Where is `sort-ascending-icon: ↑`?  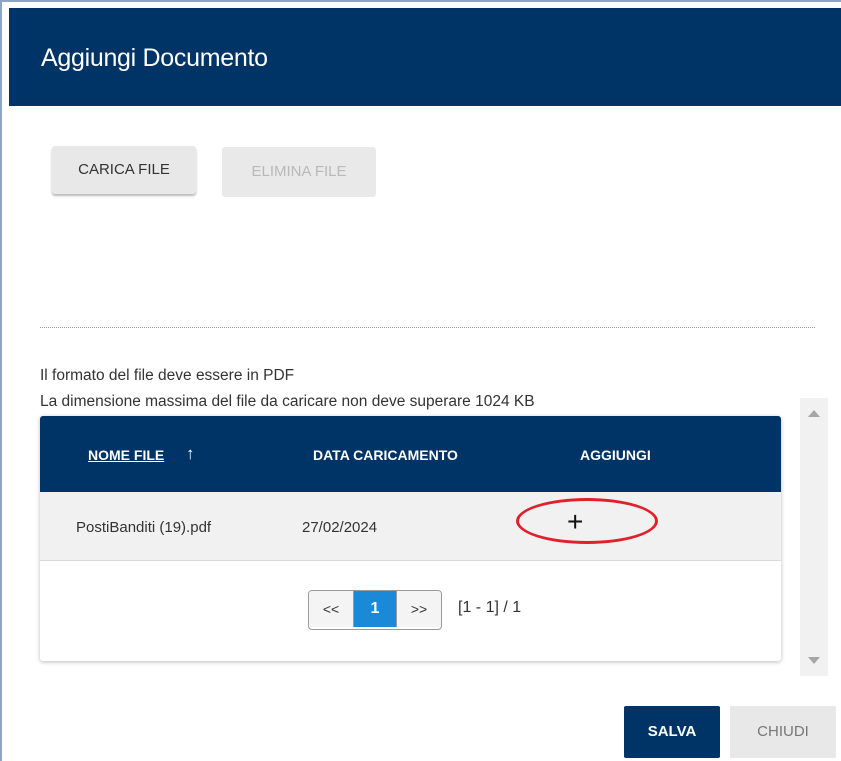
sort-ascending-icon: ↑ is located at coordinates (190, 454).